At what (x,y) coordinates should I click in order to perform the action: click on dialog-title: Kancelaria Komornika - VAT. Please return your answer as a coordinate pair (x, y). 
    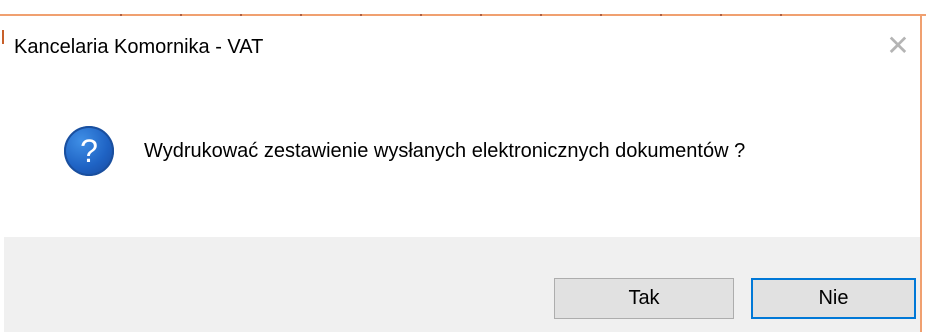
    Looking at the image, I should click on (139, 47).